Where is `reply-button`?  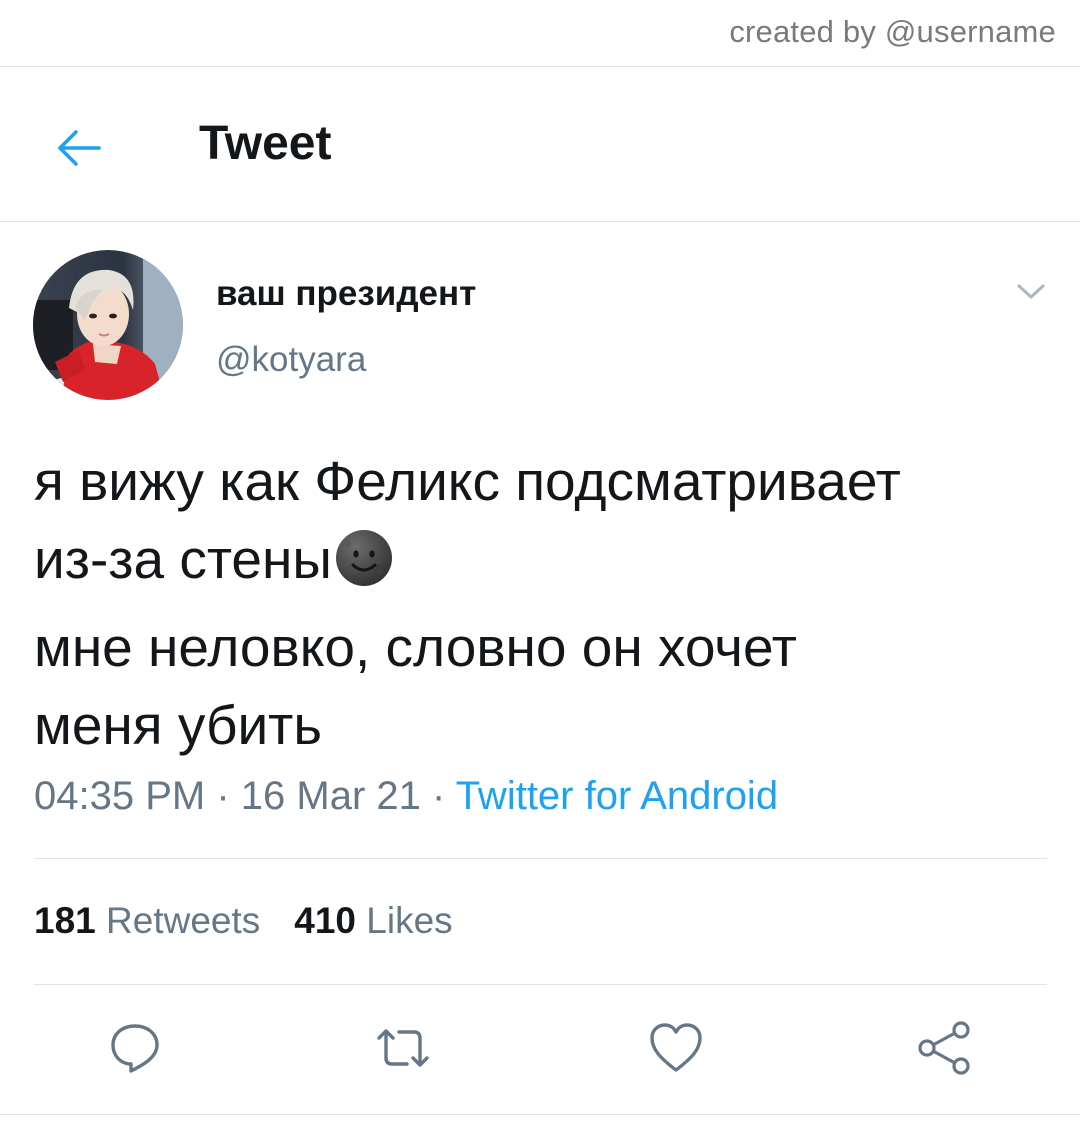
reply-button is located at coordinates (135, 1048).